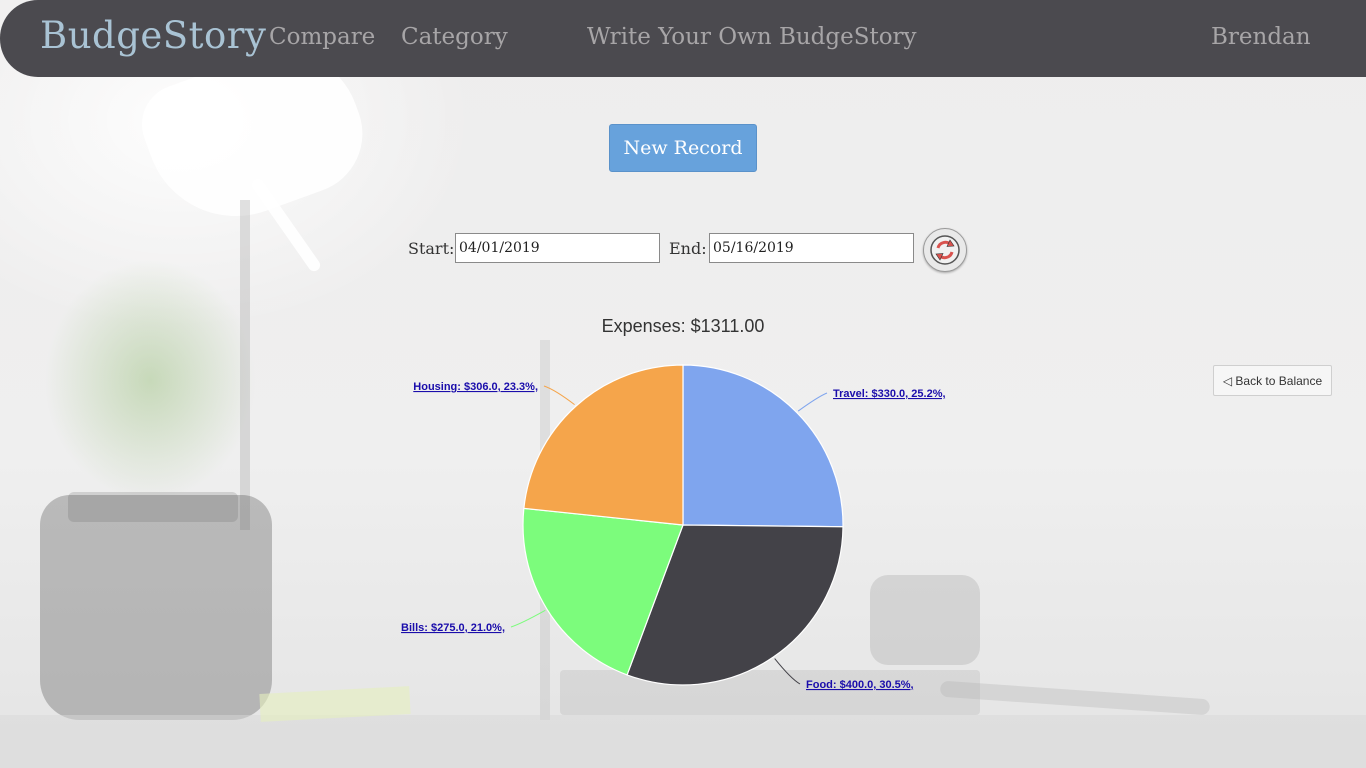 This screenshot has height=768, width=1366. What do you see at coordinates (889, 394) in the screenshot?
I see `pie-label-travel: Travel: $330.0, 25.2%,` at bounding box center [889, 394].